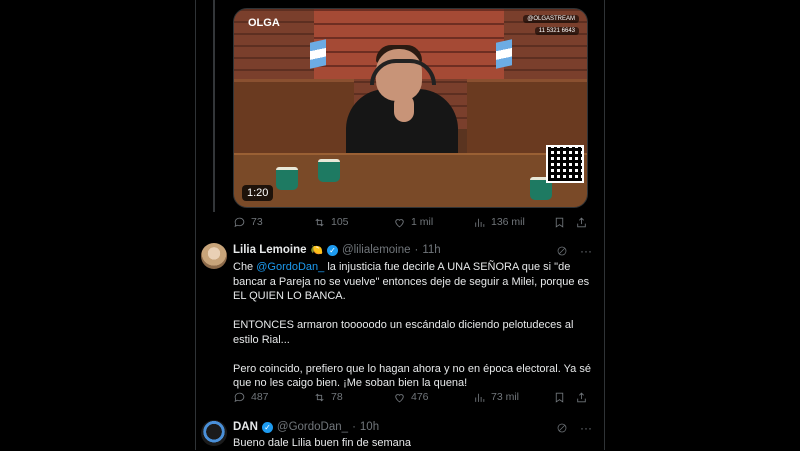 The image size is (800, 451). What do you see at coordinates (369, 427) in the screenshot?
I see `timestamp: 10h` at bounding box center [369, 427].